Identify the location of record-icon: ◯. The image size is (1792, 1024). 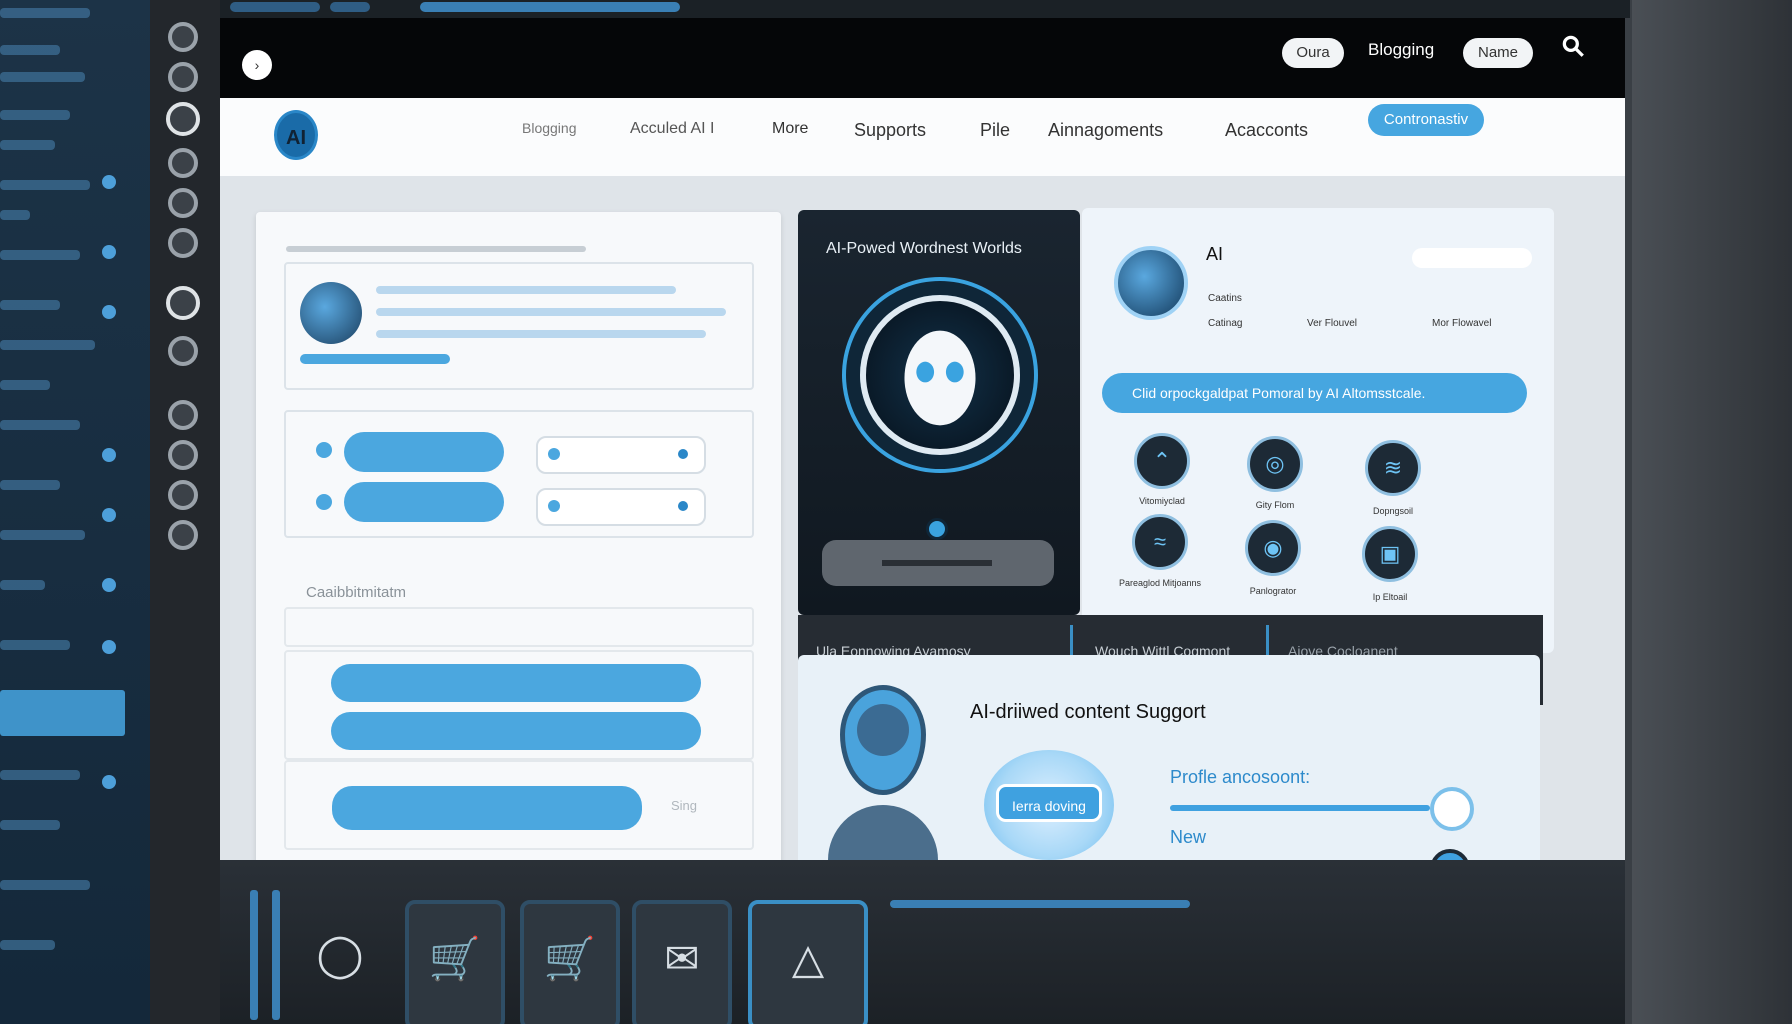
(340, 962).